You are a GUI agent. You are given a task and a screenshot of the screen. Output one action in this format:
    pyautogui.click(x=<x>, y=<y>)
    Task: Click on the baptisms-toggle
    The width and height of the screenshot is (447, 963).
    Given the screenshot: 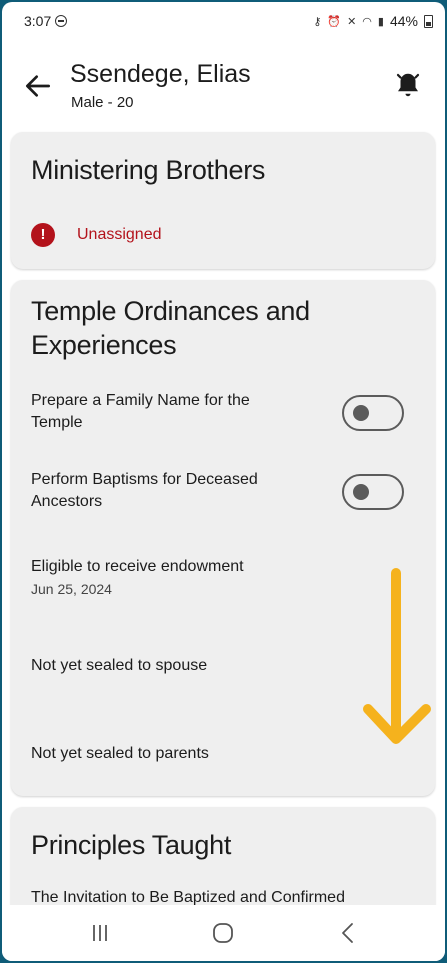 What is the action you would take?
    pyautogui.click(x=373, y=492)
    